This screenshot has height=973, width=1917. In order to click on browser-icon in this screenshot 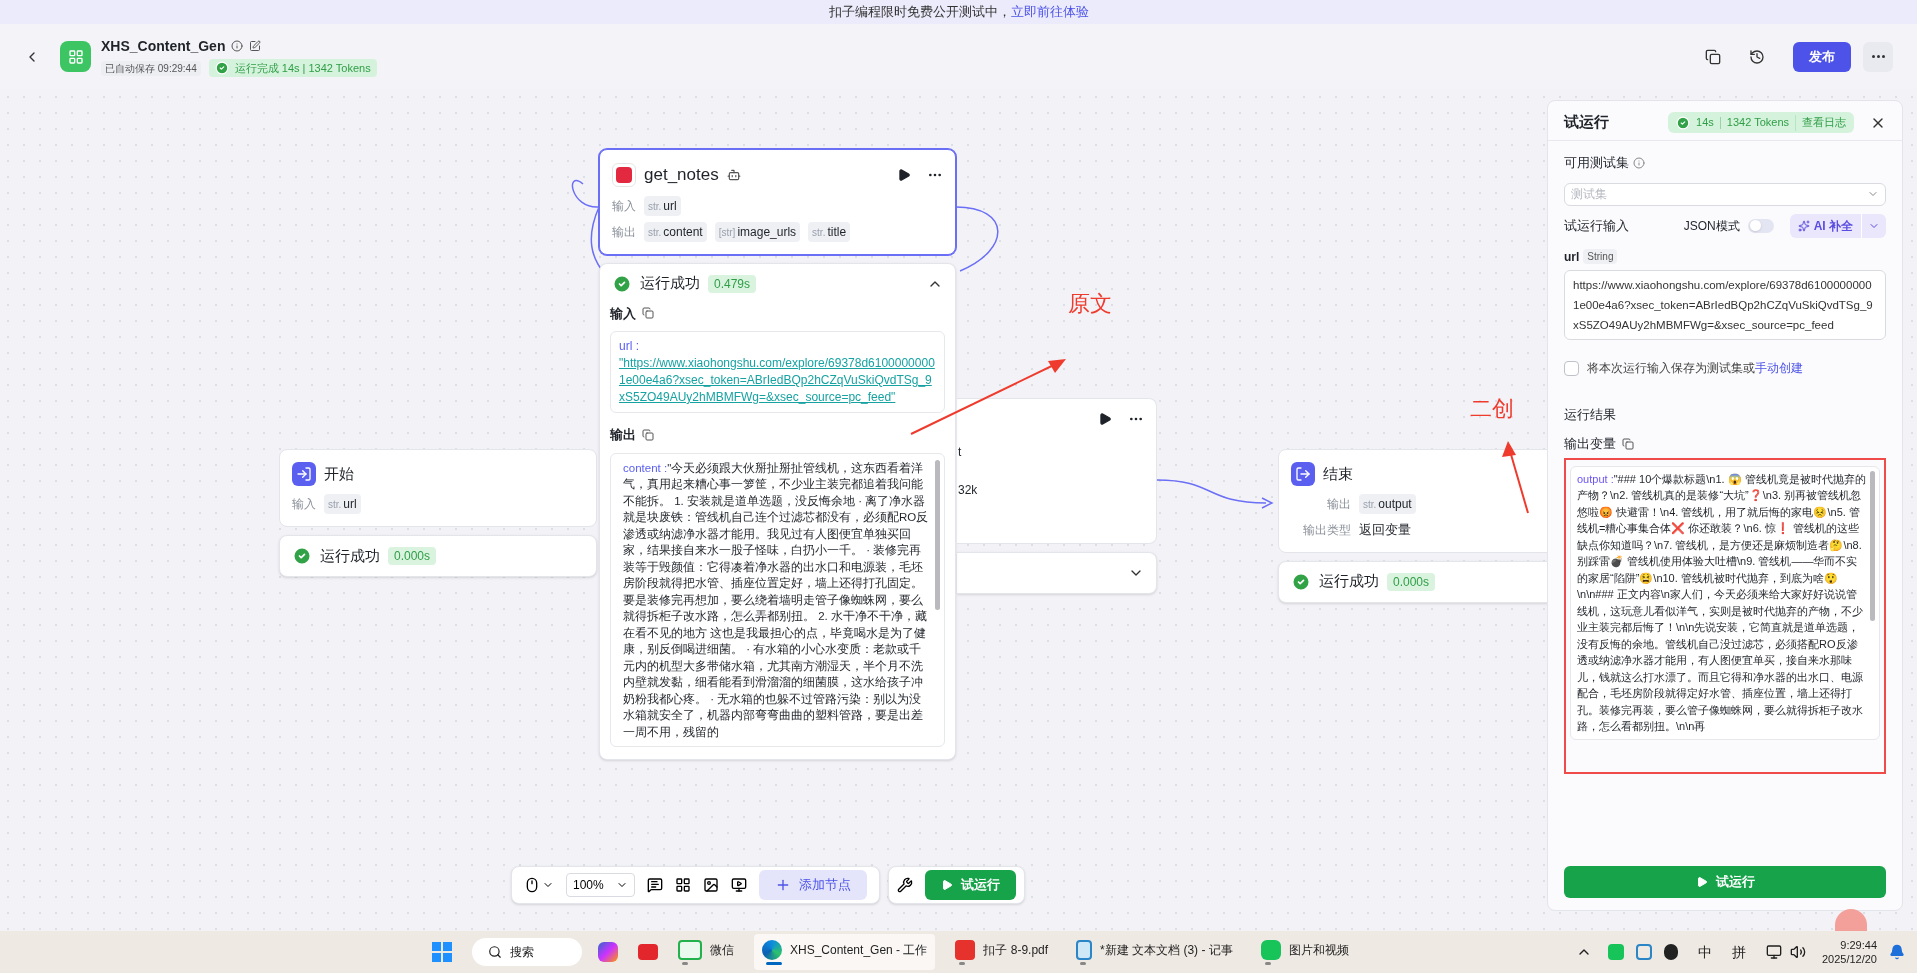, I will do `click(772, 949)`.